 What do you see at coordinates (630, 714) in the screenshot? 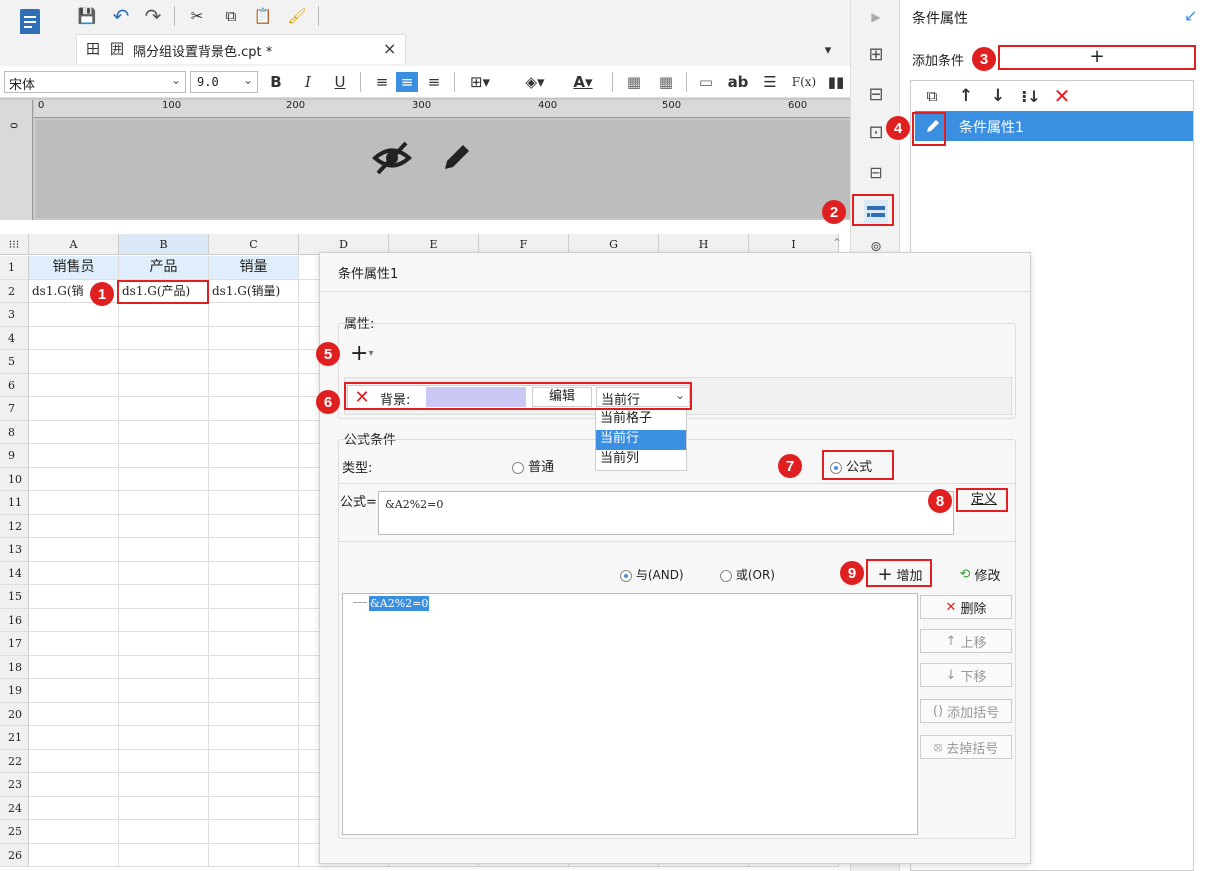
I see `condition-tree: &A2%2=0` at bounding box center [630, 714].